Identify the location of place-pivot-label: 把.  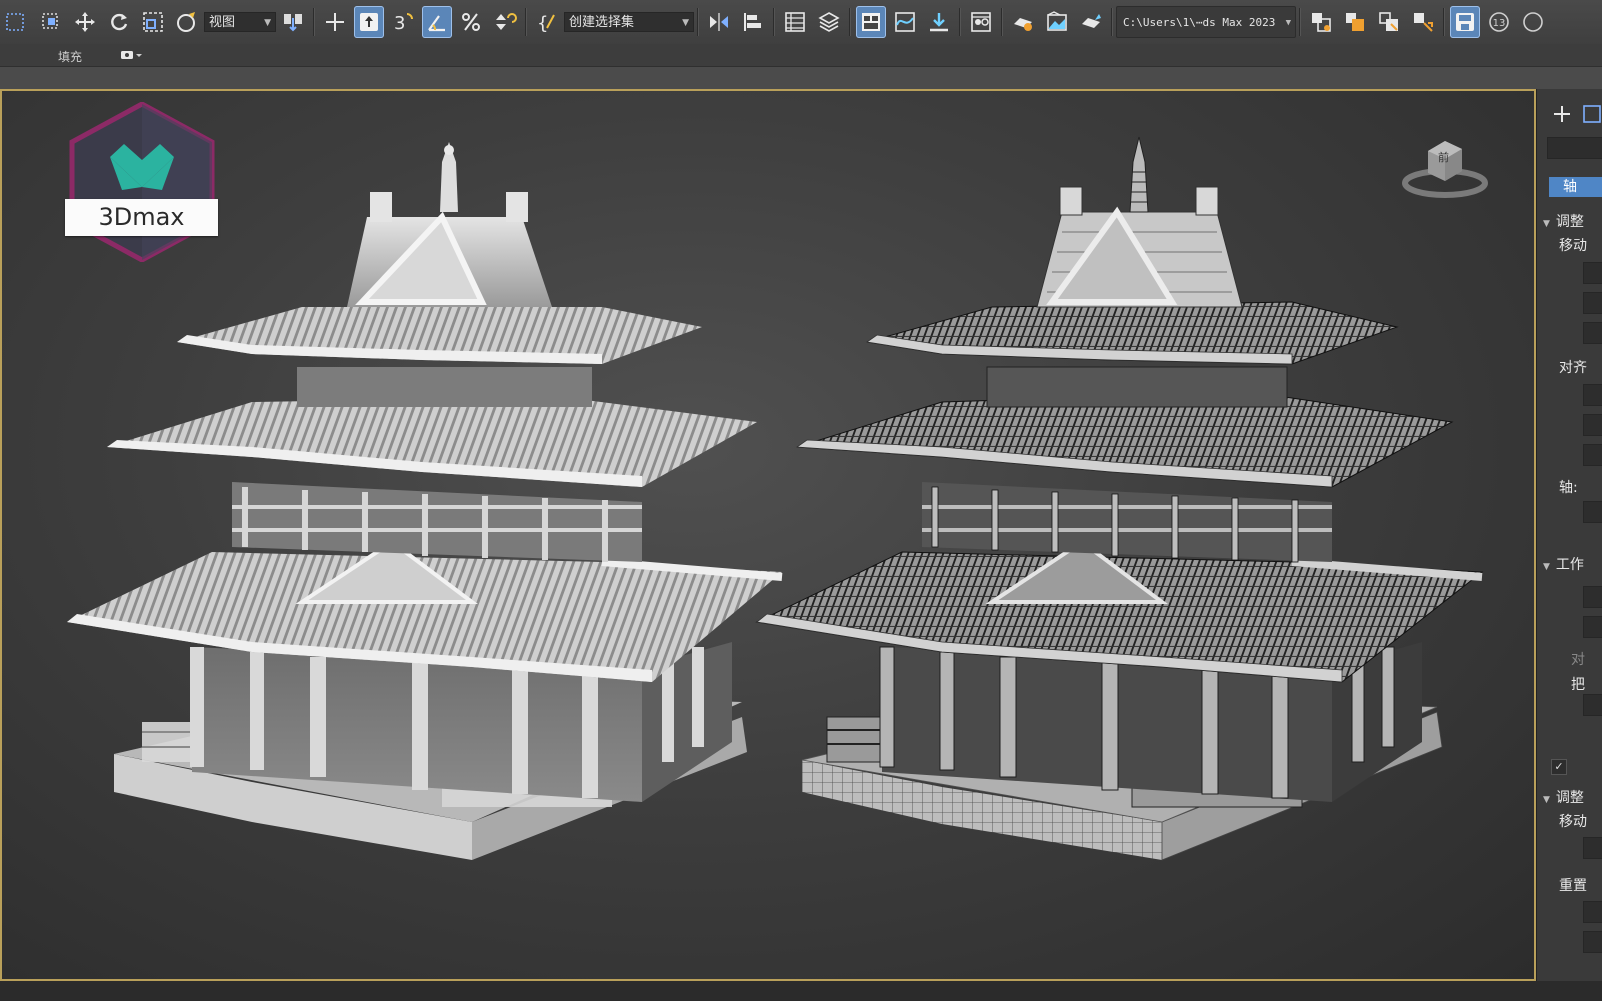
(1578, 685).